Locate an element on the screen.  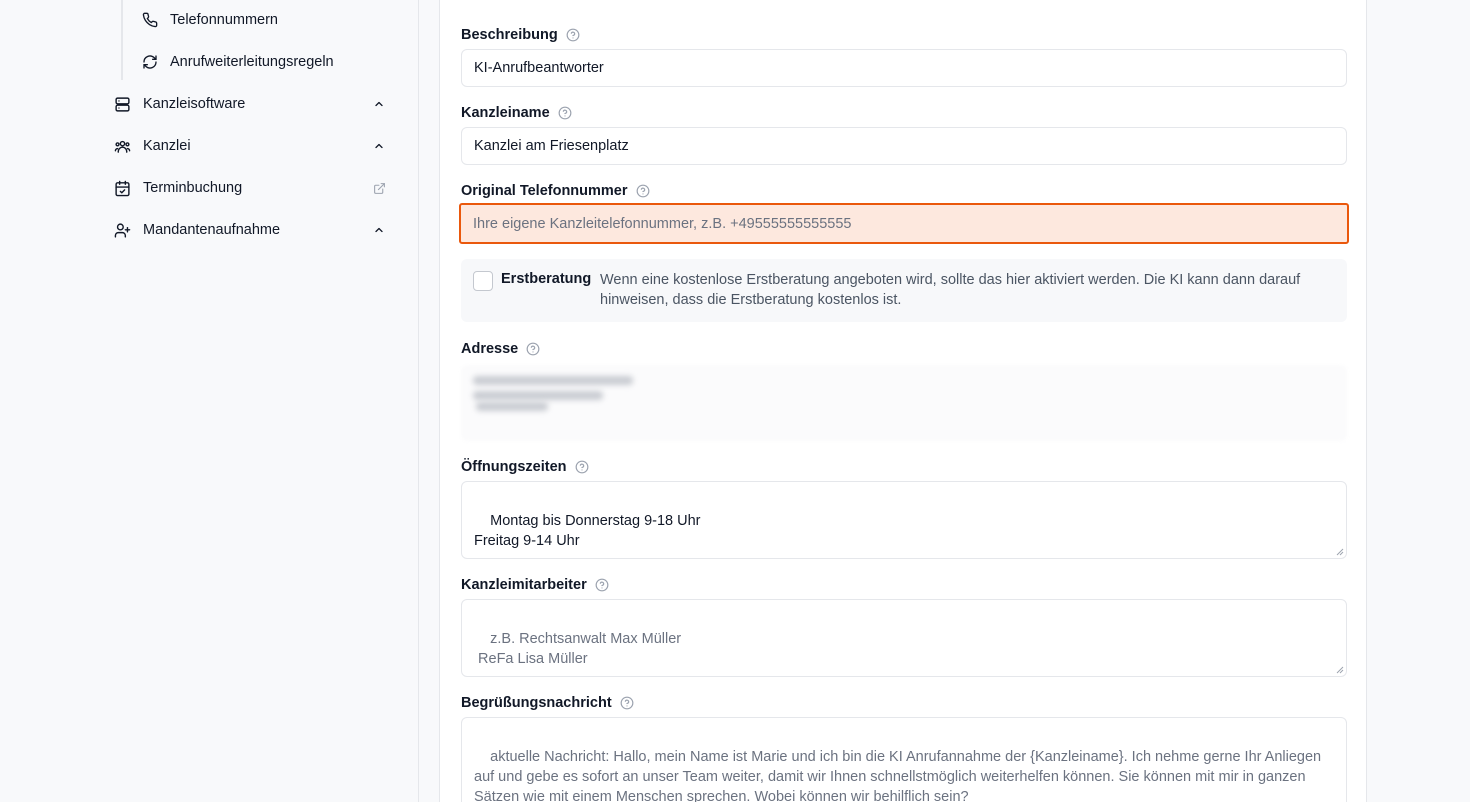
kanzleiname-input is located at coordinates (904, 146).